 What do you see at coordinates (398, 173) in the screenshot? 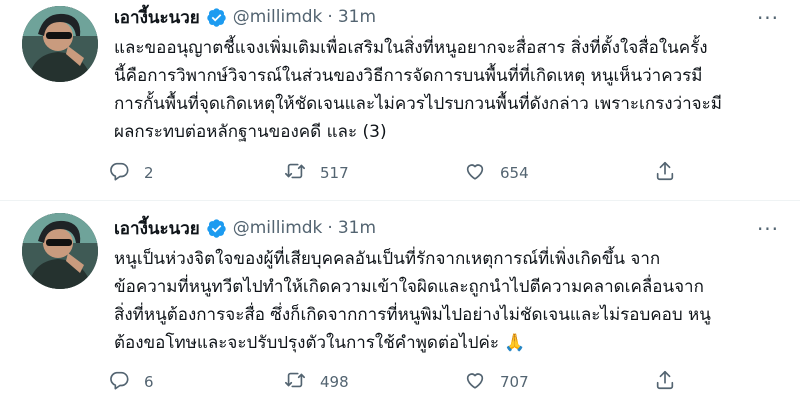
I see `tweet-actions: 2 517 654` at bounding box center [398, 173].